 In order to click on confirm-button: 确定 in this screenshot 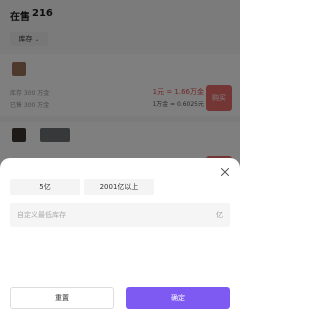, I will do `click(178, 298)`.